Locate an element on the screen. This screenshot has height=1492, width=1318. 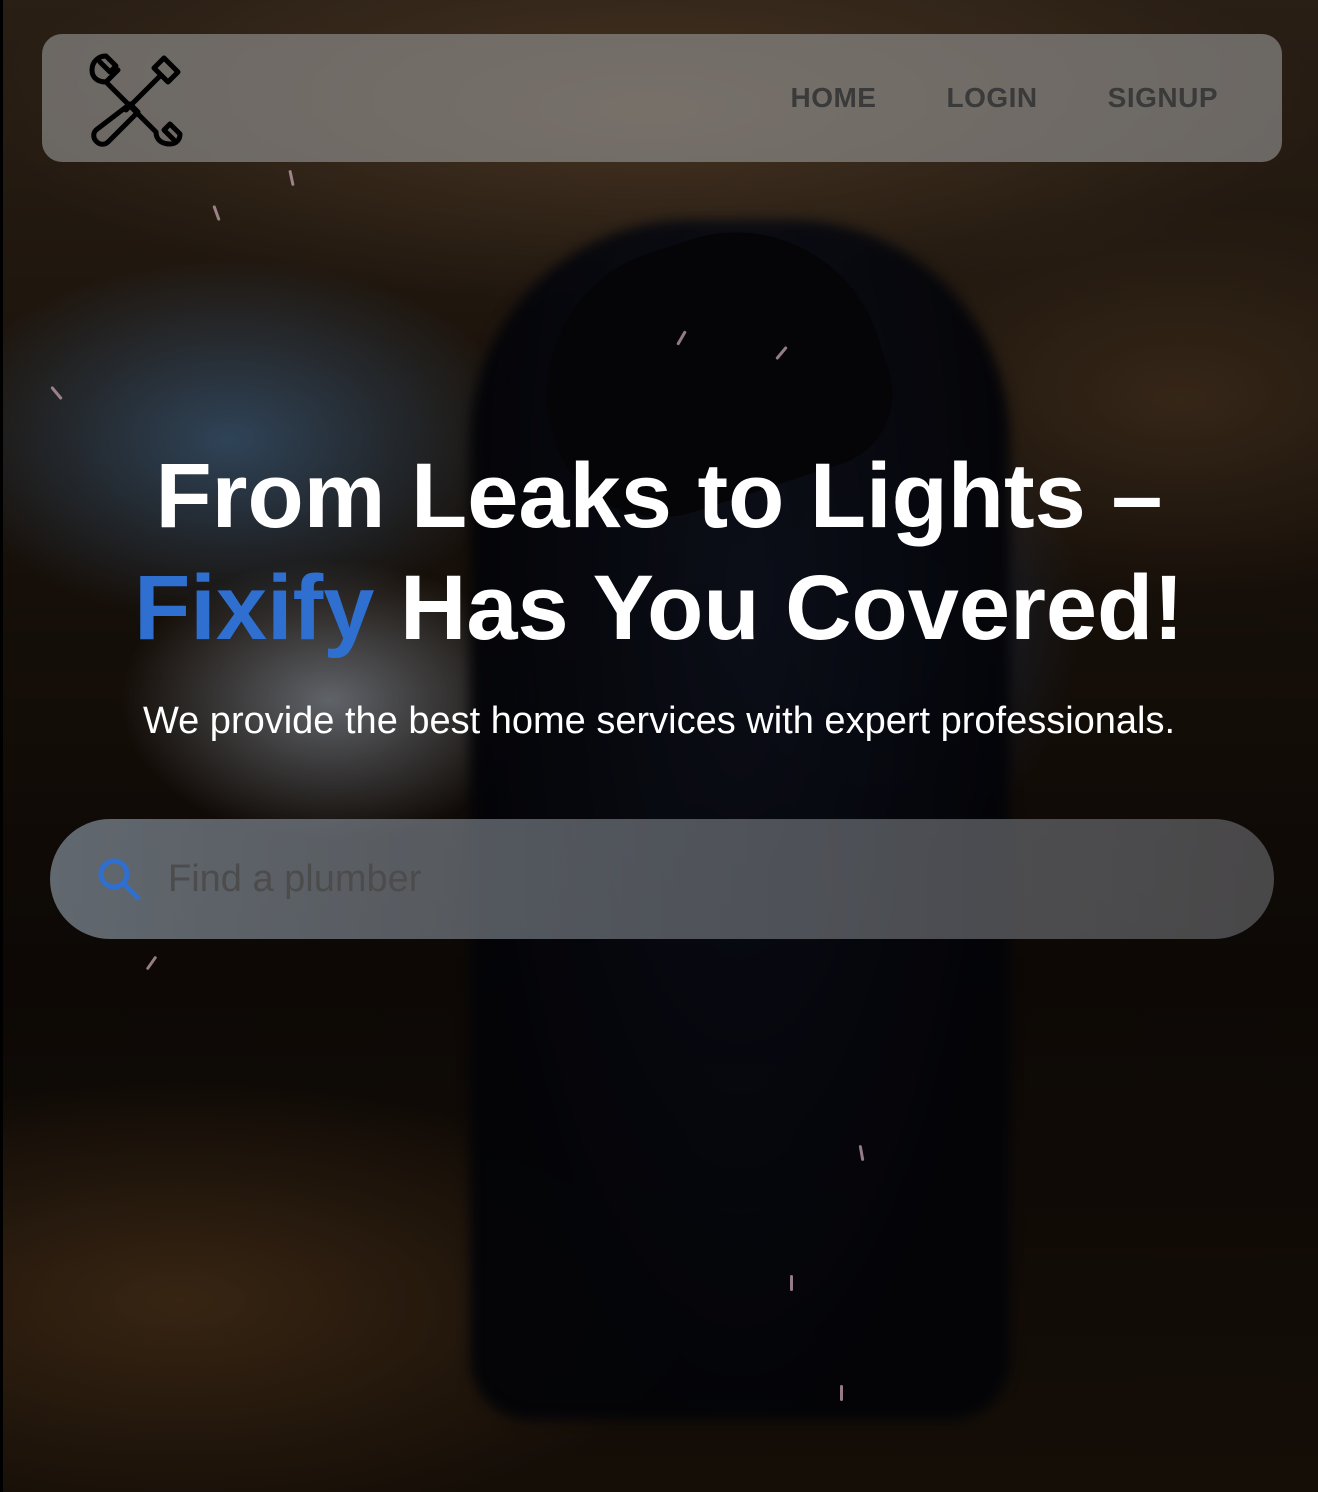
nav-link-login: LOGIN is located at coordinates (991, 98).